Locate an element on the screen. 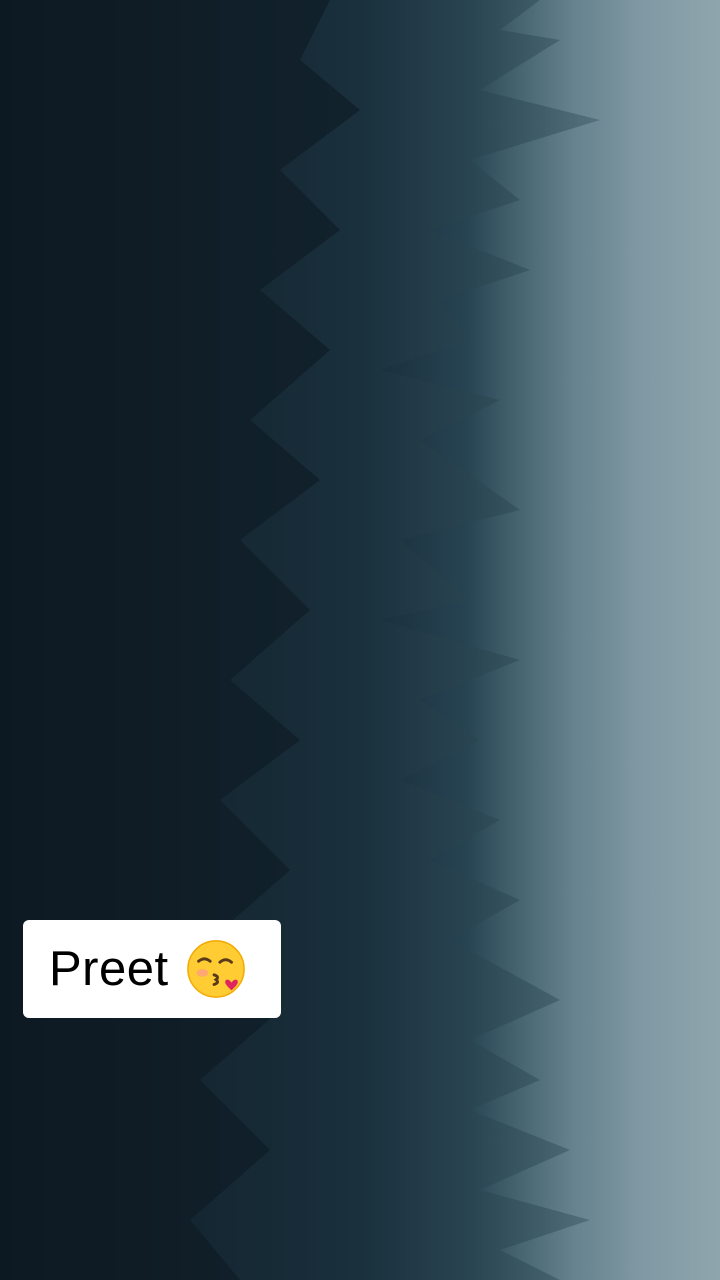 This screenshot has height=1280, width=720. caption-sticker: Preet is located at coordinates (152, 969).